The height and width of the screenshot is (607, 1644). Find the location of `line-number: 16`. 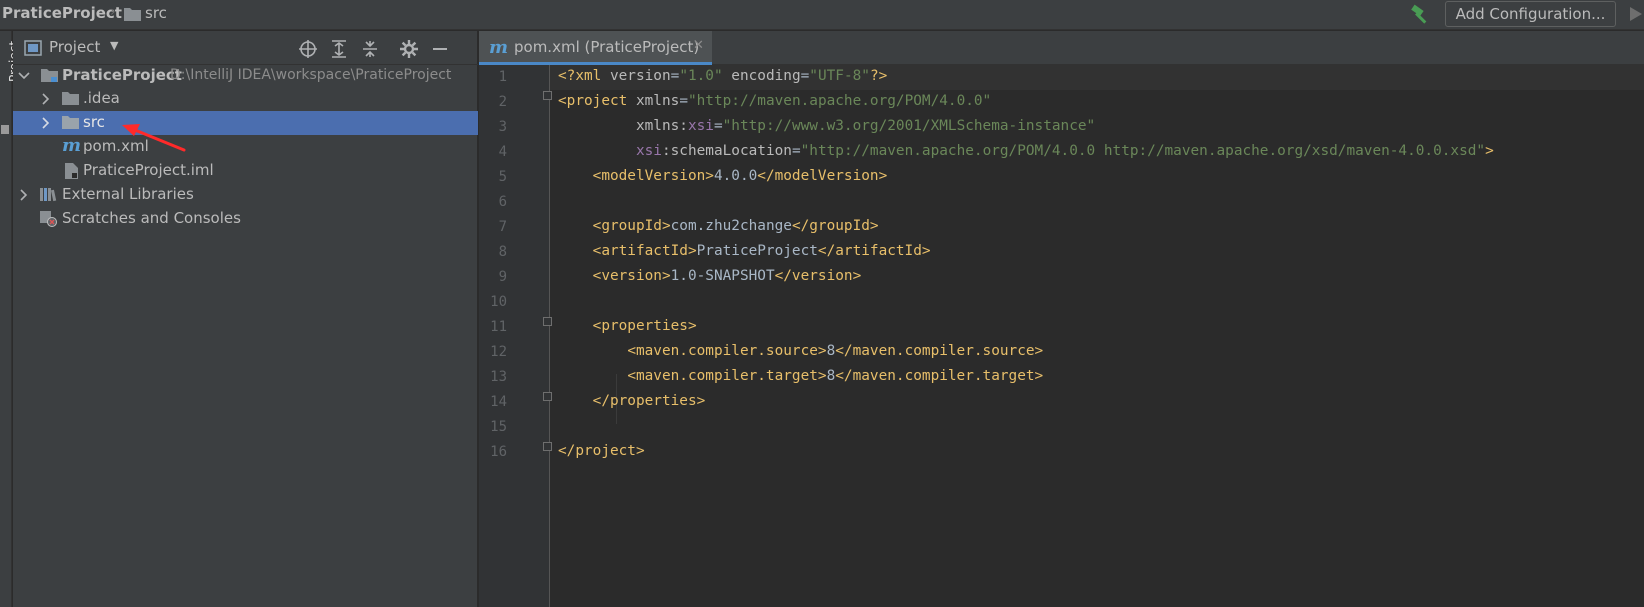

line-number: 16 is located at coordinates (498, 452).